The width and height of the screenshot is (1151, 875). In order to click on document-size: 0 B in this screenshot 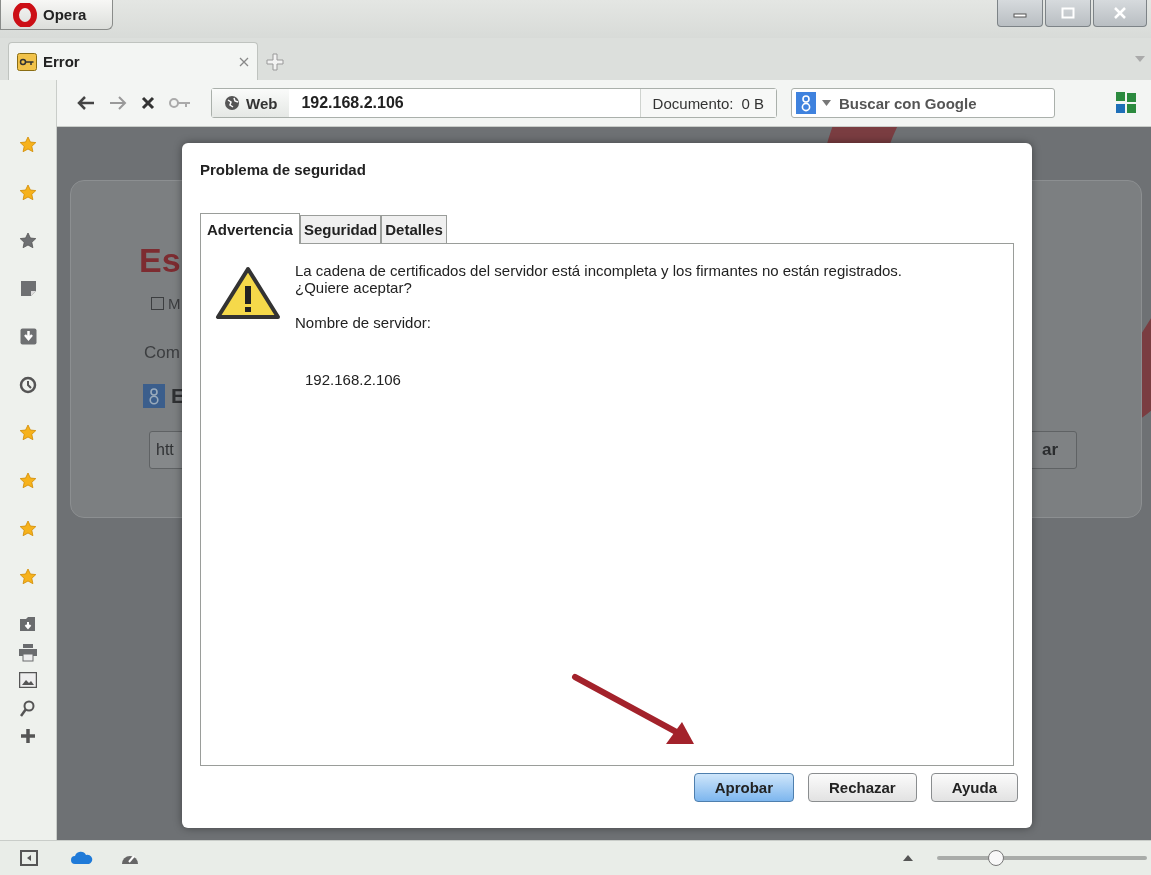, I will do `click(752, 103)`.